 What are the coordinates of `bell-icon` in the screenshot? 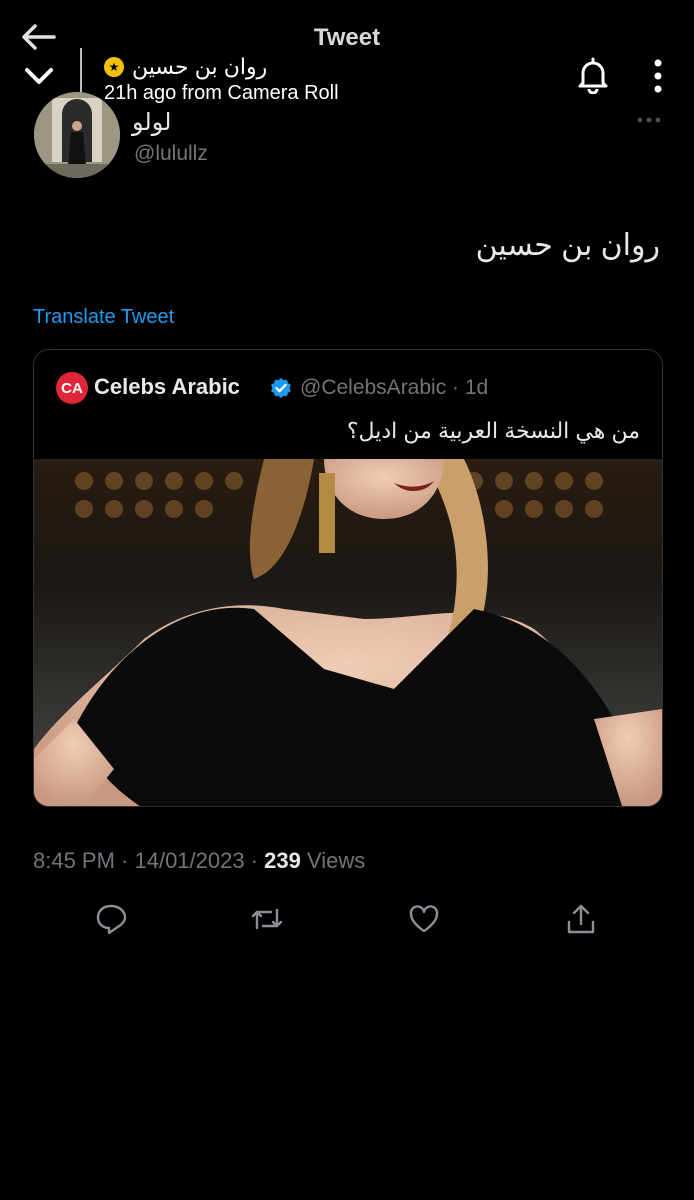 It's located at (593, 75).